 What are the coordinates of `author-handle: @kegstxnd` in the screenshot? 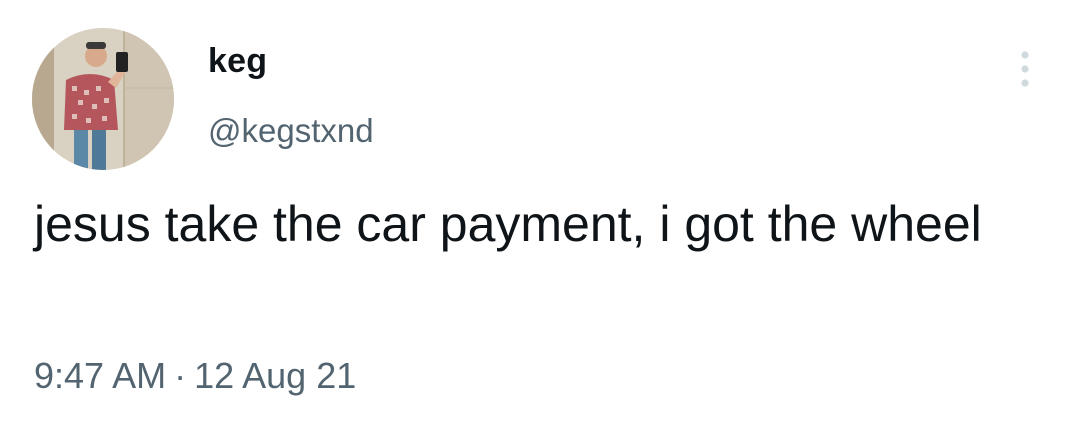 It's located at (291, 130).